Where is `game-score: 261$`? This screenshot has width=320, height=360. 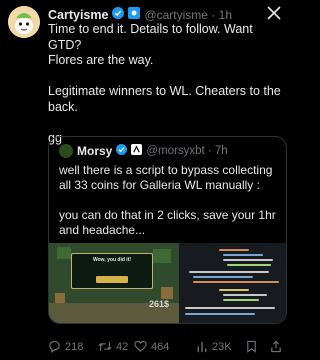 game-score: 261$ is located at coordinates (159, 304).